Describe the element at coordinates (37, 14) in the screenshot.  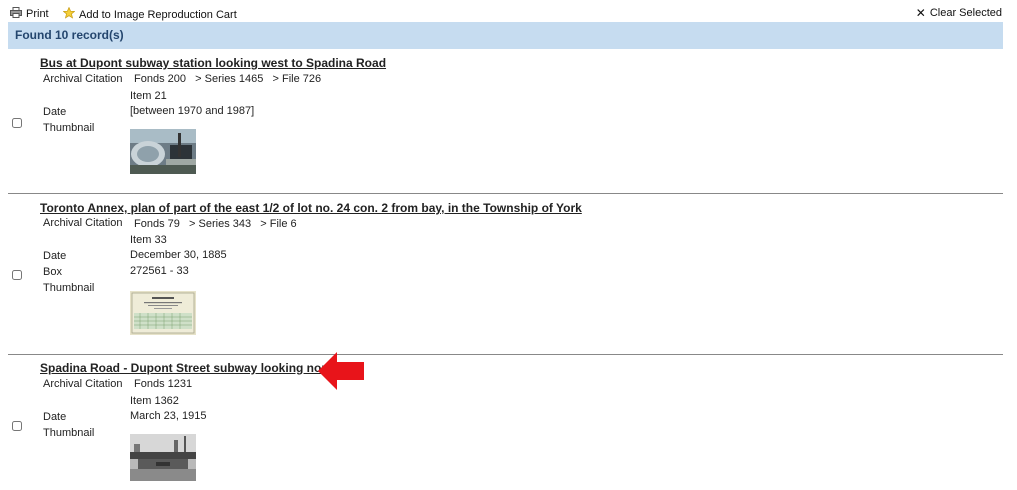
I see `print-label: Print` at that location.